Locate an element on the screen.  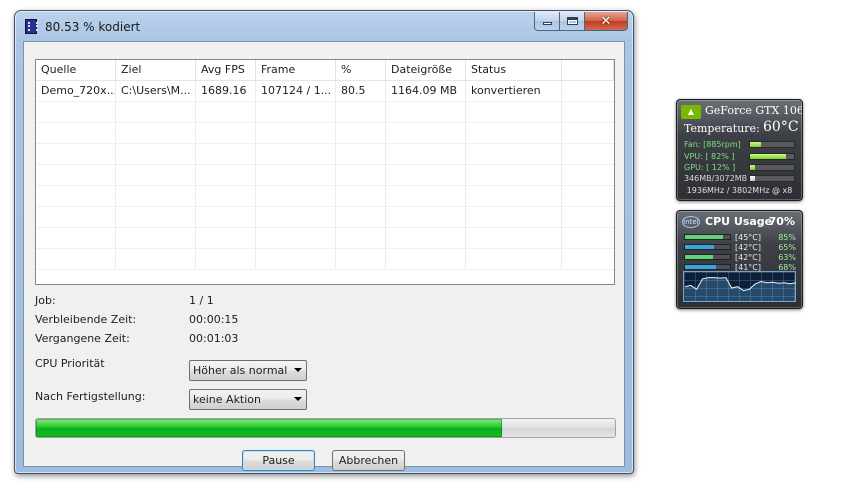
gpu-vpu-bar is located at coordinates (772, 156).